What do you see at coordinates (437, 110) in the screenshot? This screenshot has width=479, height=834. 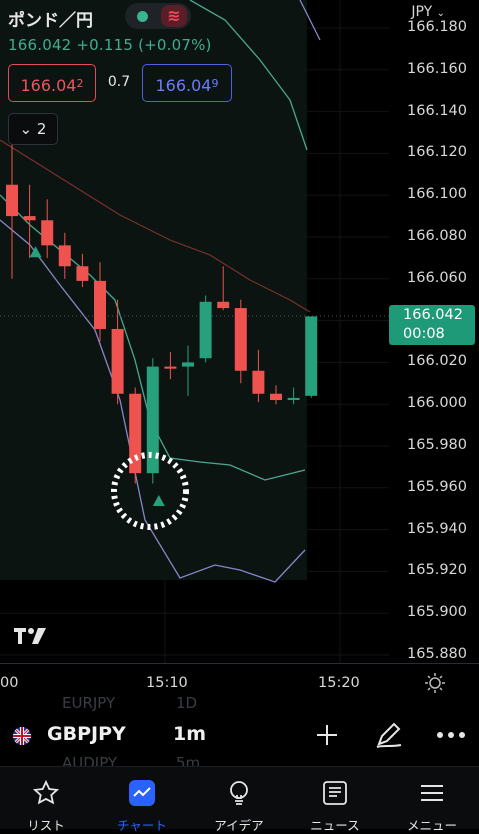 I see `price-tick: 166.140` at bounding box center [437, 110].